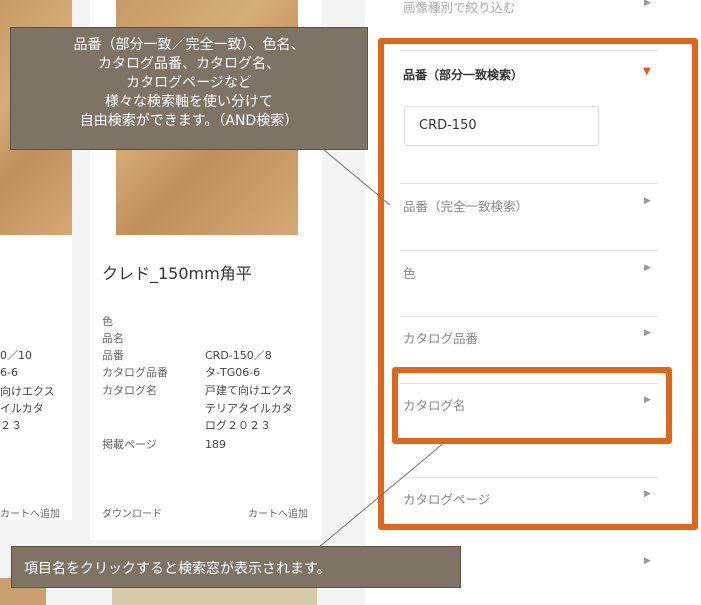 Image resolution: width=701 pixels, height=605 pixels. What do you see at coordinates (233, 372) in the screenshot?
I see `catalog-number-value: タ-TG06-6` at bounding box center [233, 372].